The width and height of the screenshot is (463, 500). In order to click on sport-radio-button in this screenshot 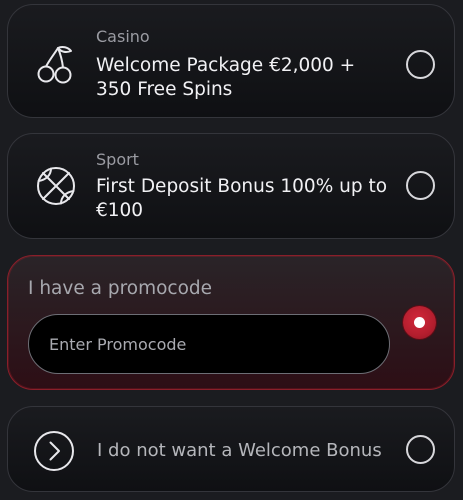, I will do `click(420, 185)`.